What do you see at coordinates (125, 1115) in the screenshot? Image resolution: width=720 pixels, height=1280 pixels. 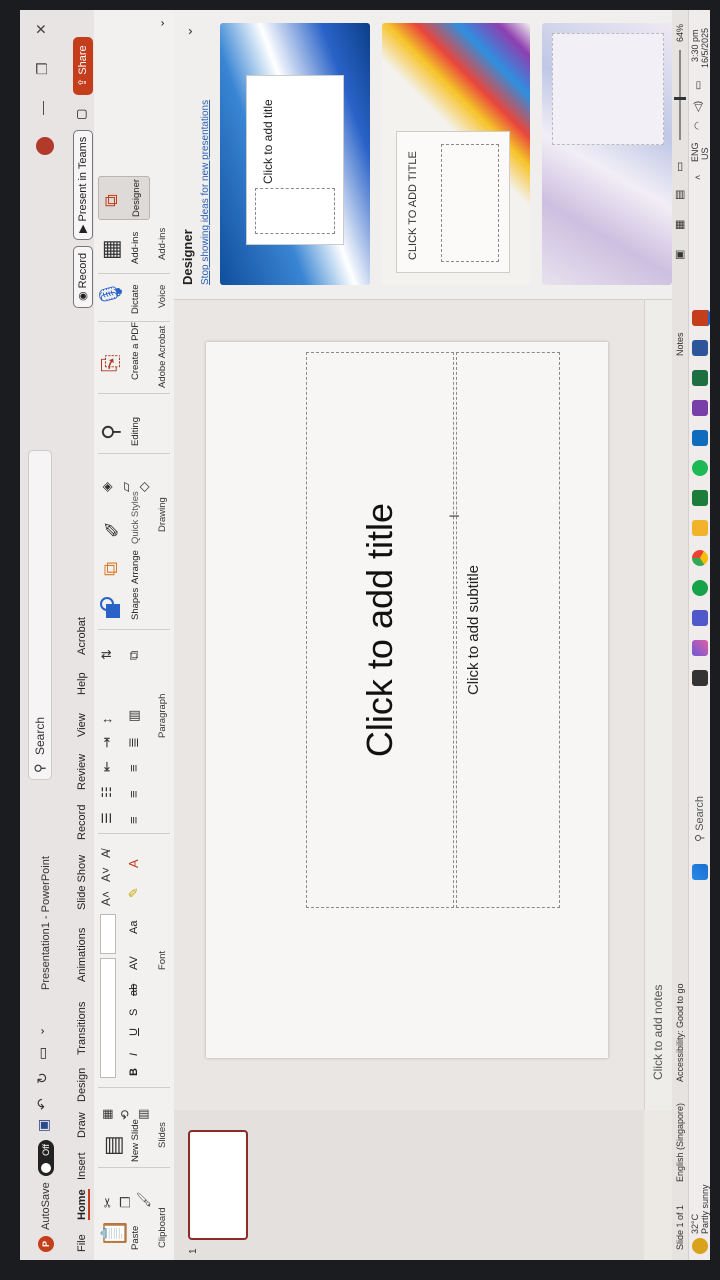 I see `reset-icon: ⟲` at bounding box center [125, 1115].